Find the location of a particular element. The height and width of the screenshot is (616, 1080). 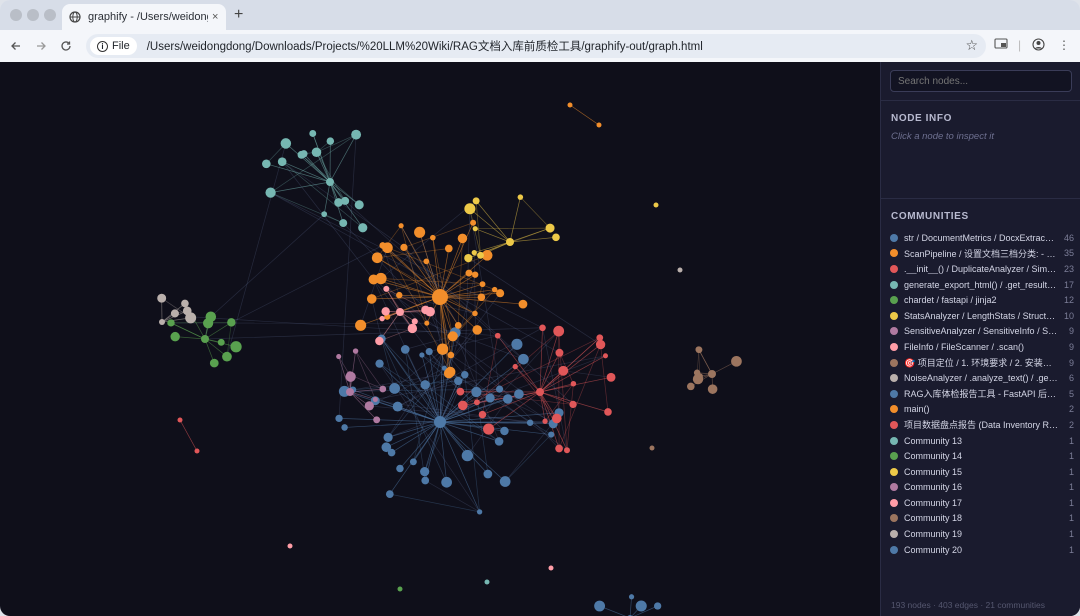

reload-icon is located at coordinates (66, 46).